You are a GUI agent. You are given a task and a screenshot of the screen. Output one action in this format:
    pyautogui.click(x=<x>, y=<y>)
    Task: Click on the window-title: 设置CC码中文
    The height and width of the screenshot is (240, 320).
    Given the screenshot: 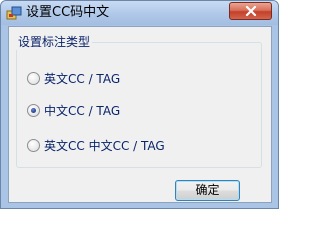 What is the action you would take?
    pyautogui.click(x=68, y=12)
    